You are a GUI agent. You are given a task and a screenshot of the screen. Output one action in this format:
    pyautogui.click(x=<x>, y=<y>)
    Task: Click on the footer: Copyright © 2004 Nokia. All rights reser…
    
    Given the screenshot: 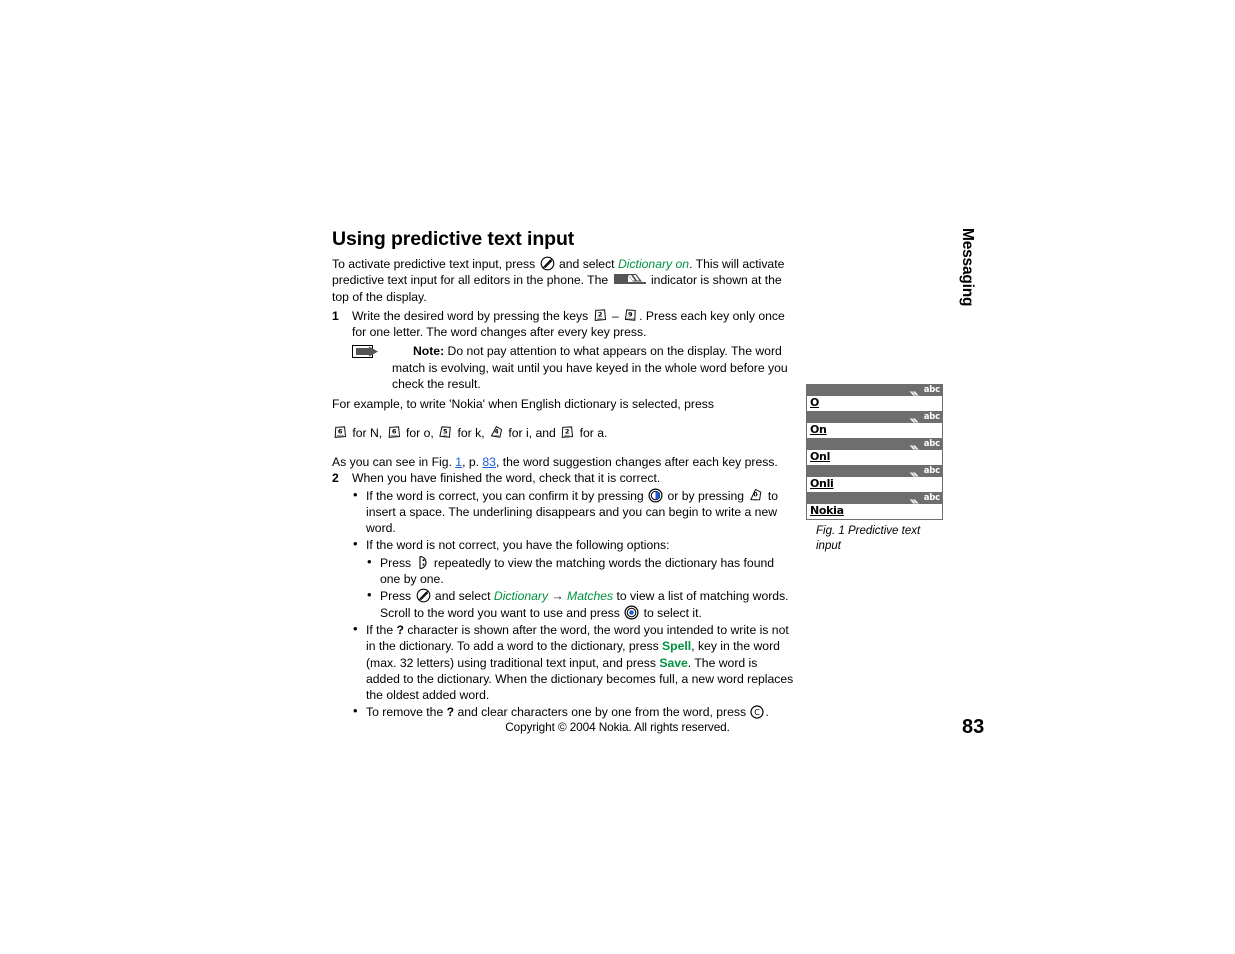 What is the action you would take?
    pyautogui.click(x=617, y=727)
    